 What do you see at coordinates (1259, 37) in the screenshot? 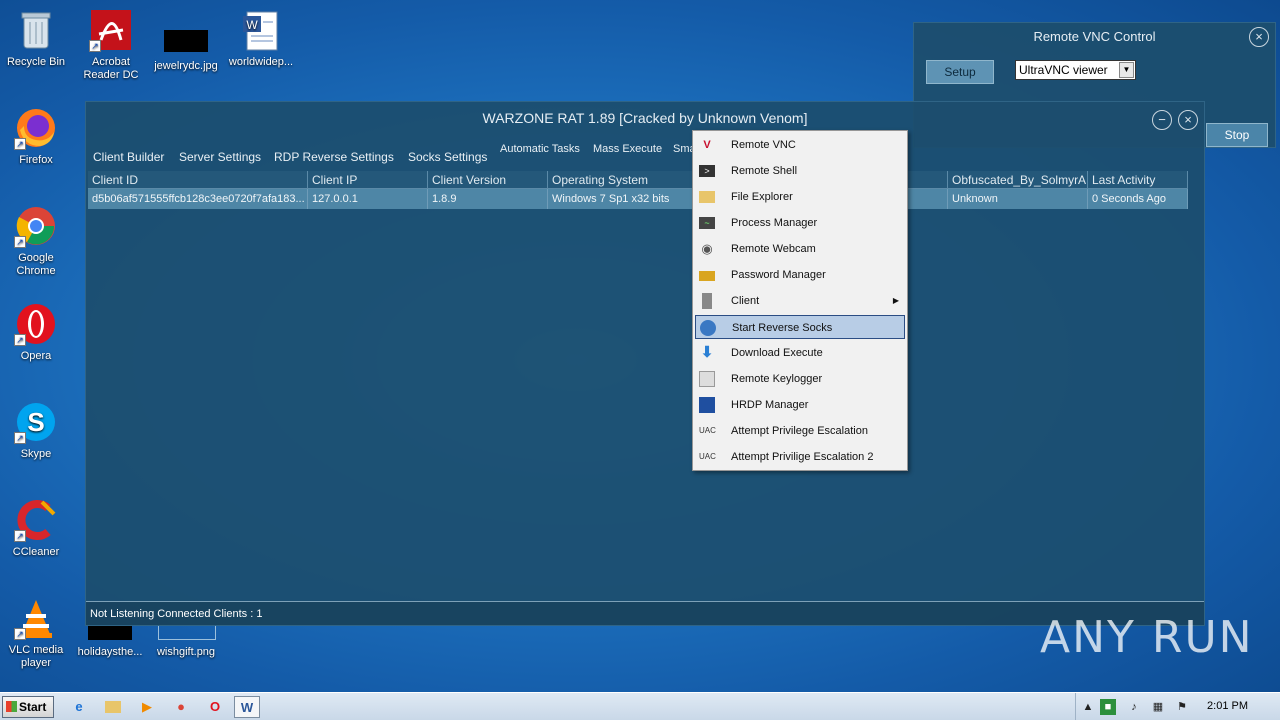
I see `vnc-close-icon: ×` at bounding box center [1259, 37].